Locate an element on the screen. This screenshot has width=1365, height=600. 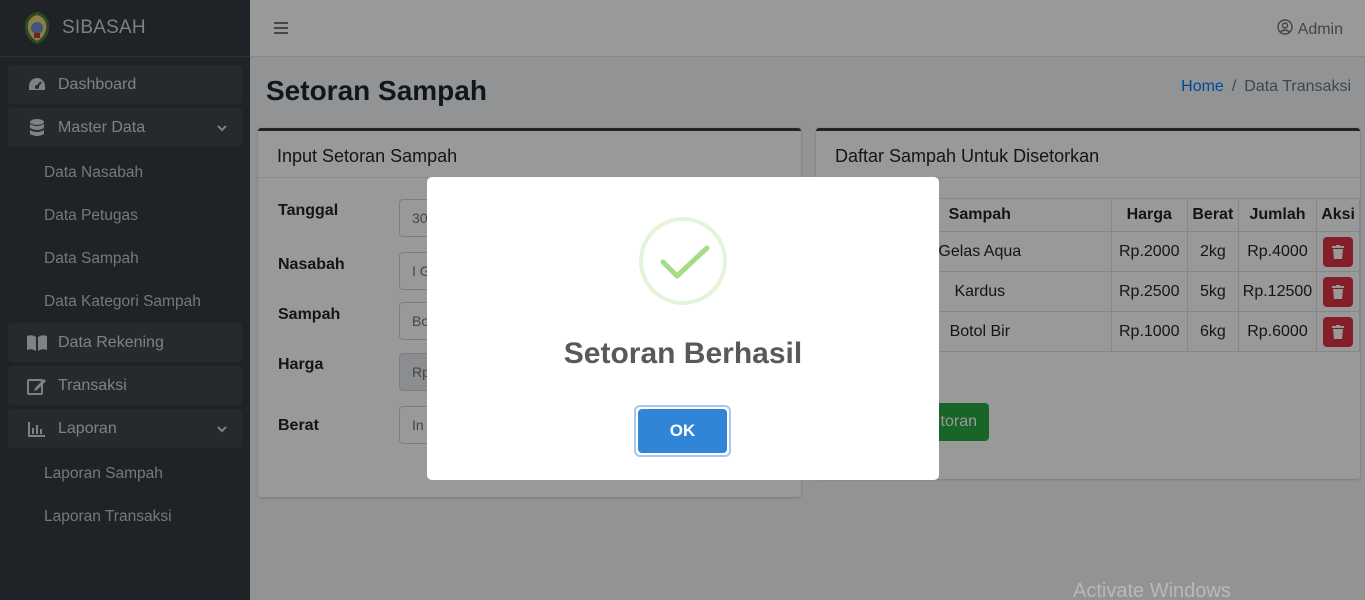
ok-button-focus-ring: OK is located at coordinates (682, 431).